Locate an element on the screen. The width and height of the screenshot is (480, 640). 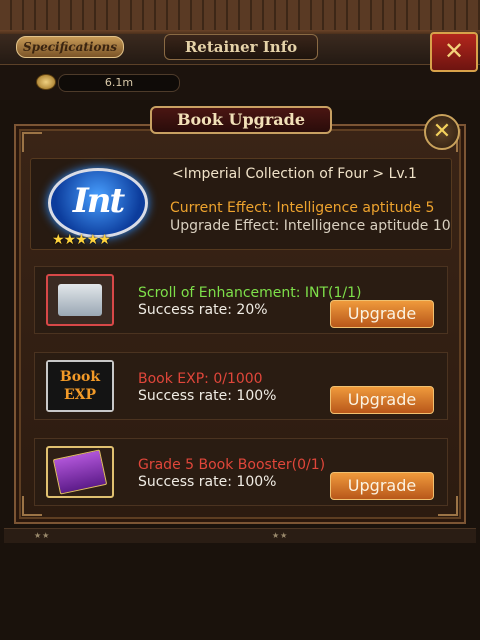
roof-decoration is located at coordinates (240, 19).